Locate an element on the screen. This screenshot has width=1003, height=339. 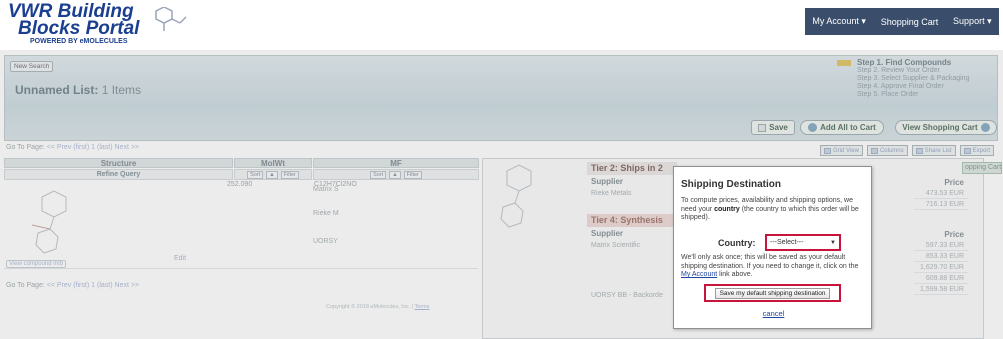
chevron-down-icon: ▼ is located at coordinates (833, 242).